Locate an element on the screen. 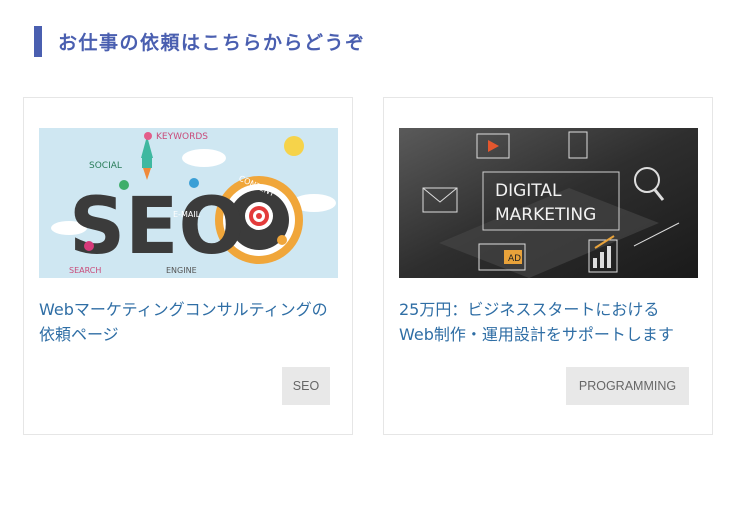 The height and width of the screenshot is (521, 739). svg-text: SOCIAL is located at coordinates (105, 166).